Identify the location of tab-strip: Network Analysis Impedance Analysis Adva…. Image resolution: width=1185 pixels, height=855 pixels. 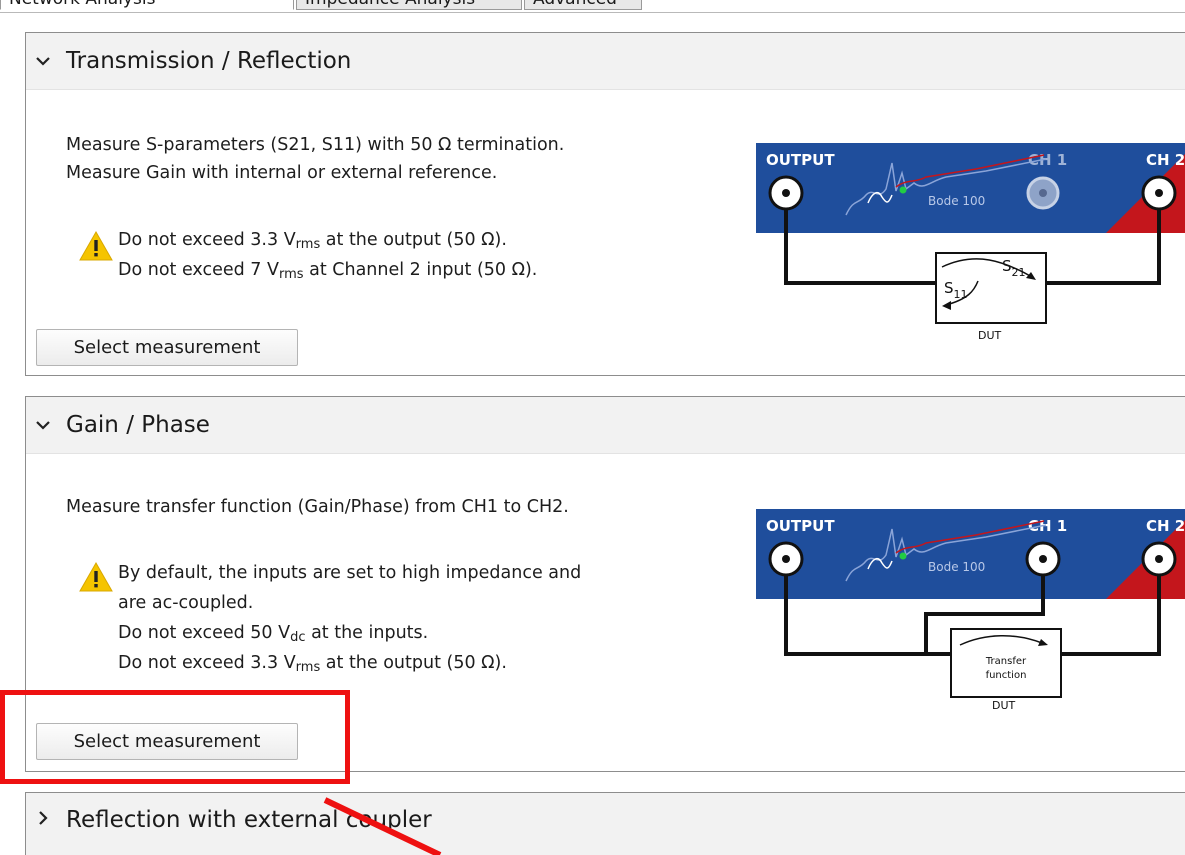
(592, 6).